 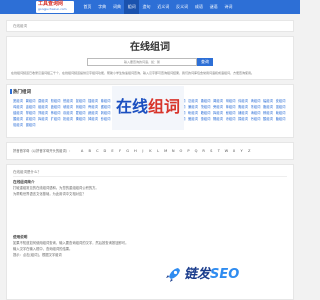 I want to click on alphabet-letter-link: G, so click(x=128, y=151).